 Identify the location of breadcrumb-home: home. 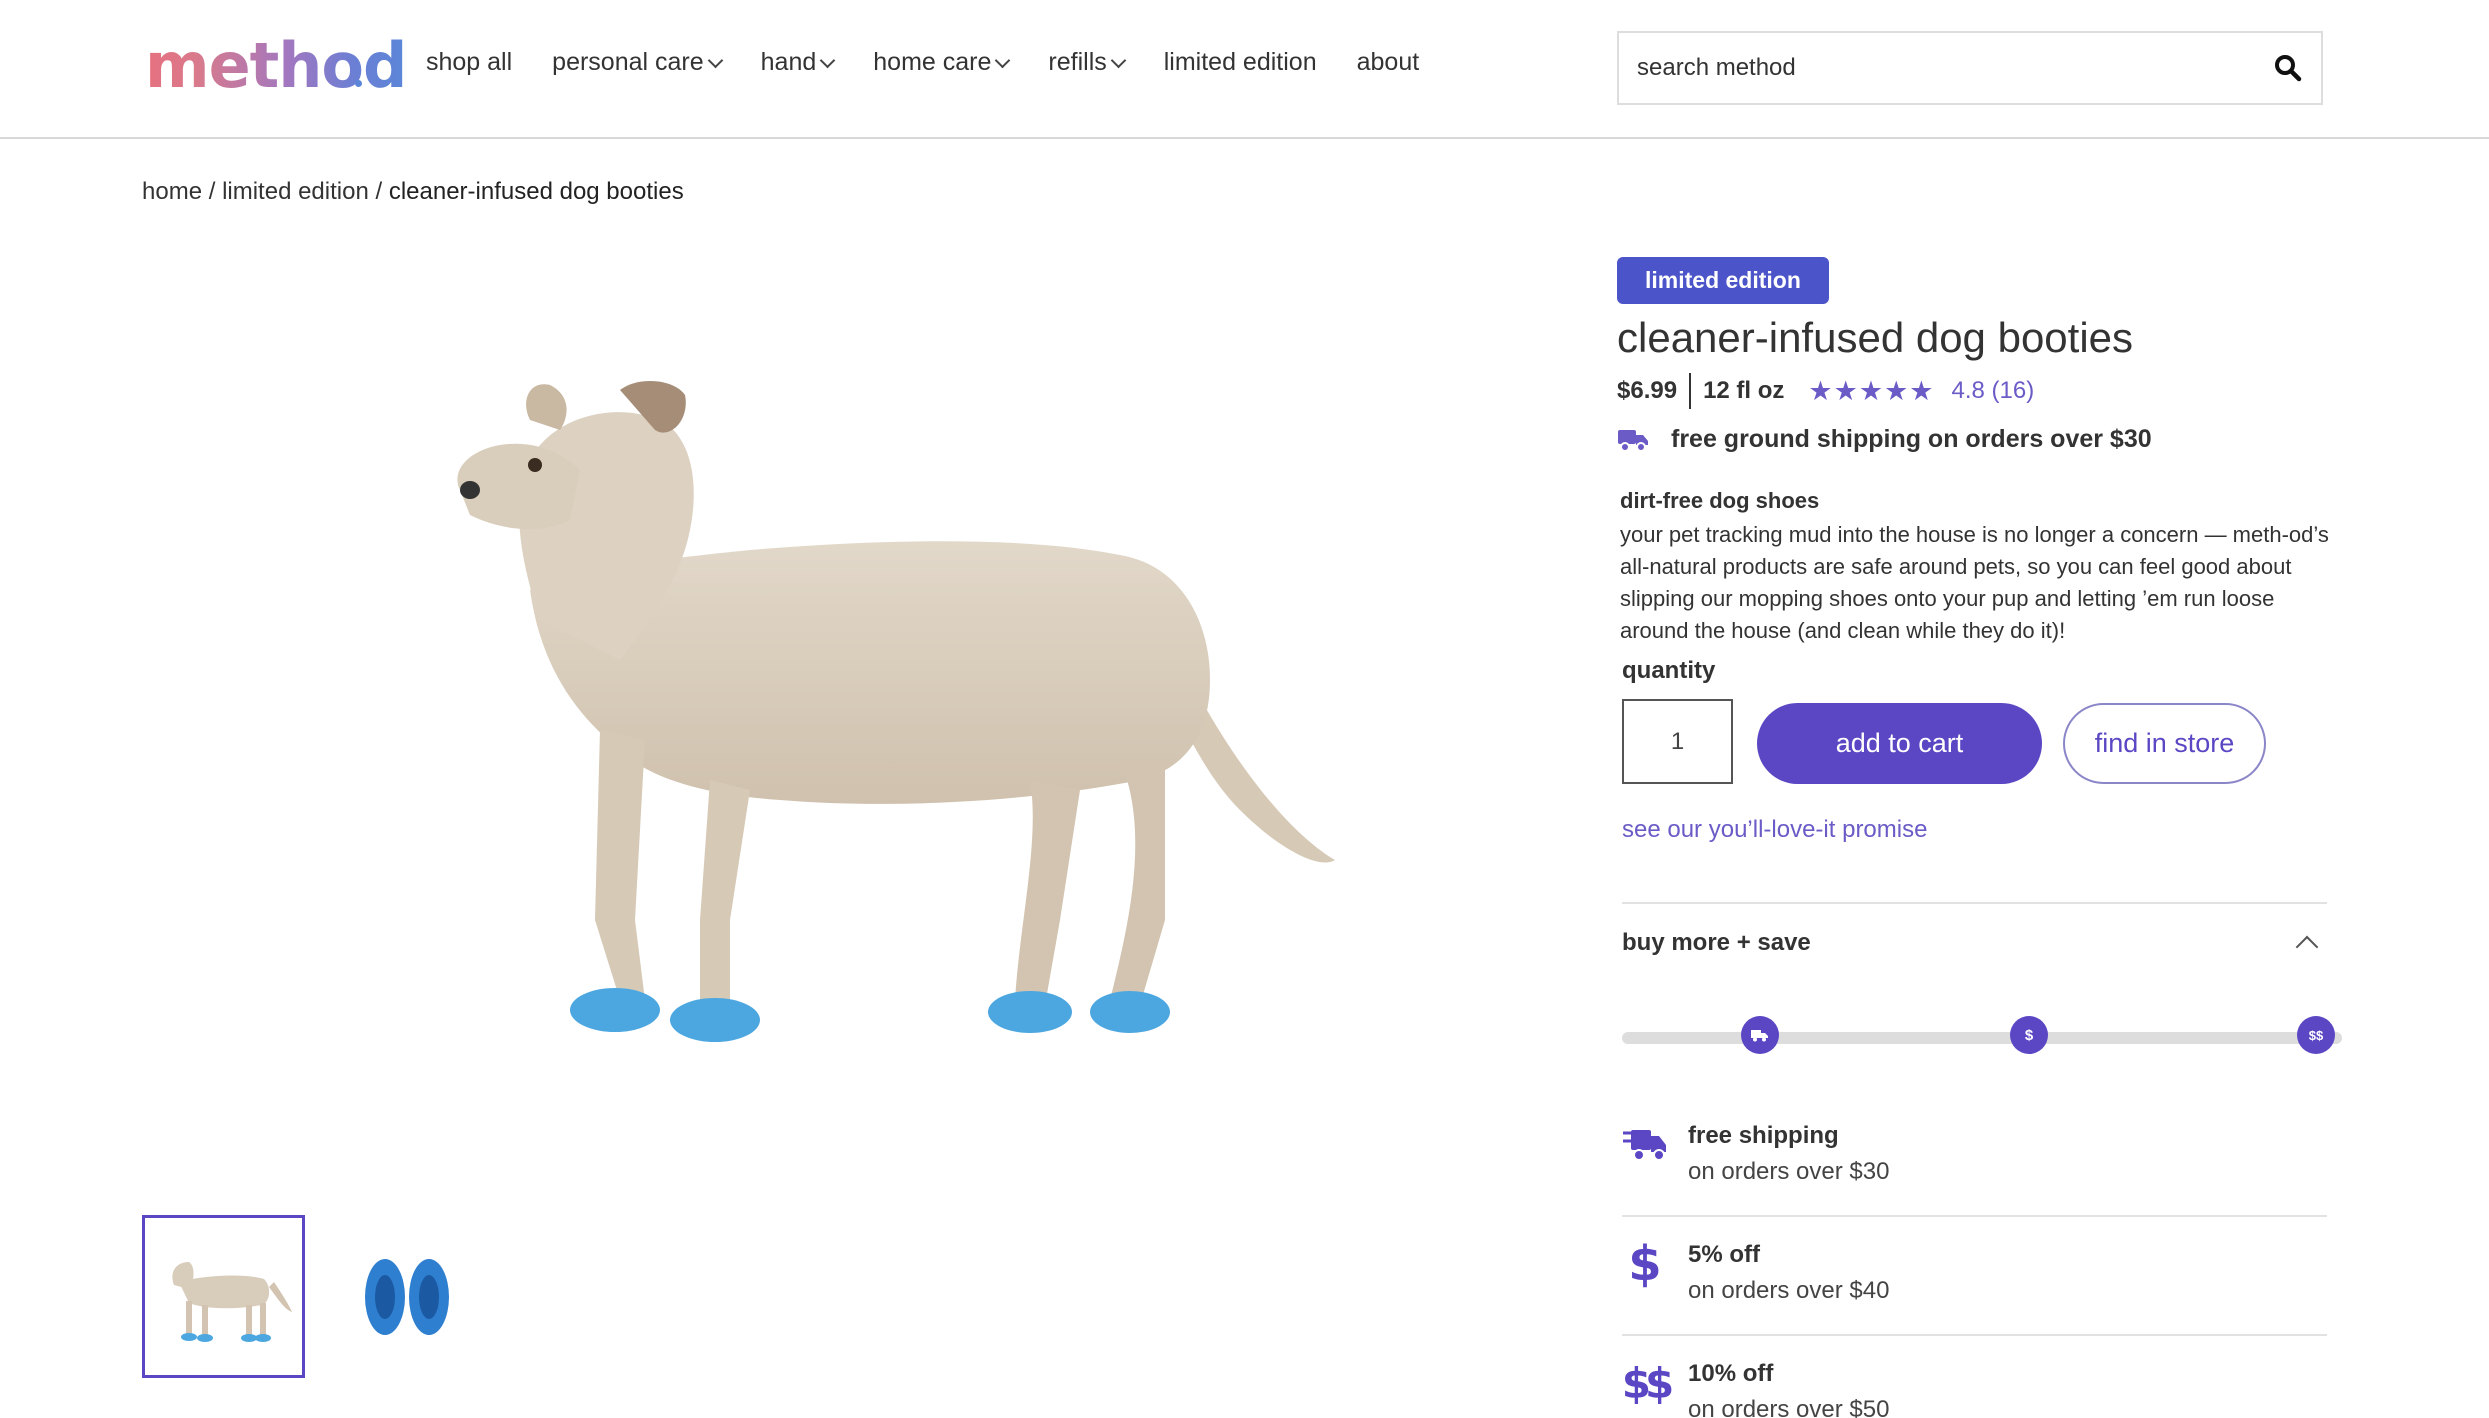
(172, 191).